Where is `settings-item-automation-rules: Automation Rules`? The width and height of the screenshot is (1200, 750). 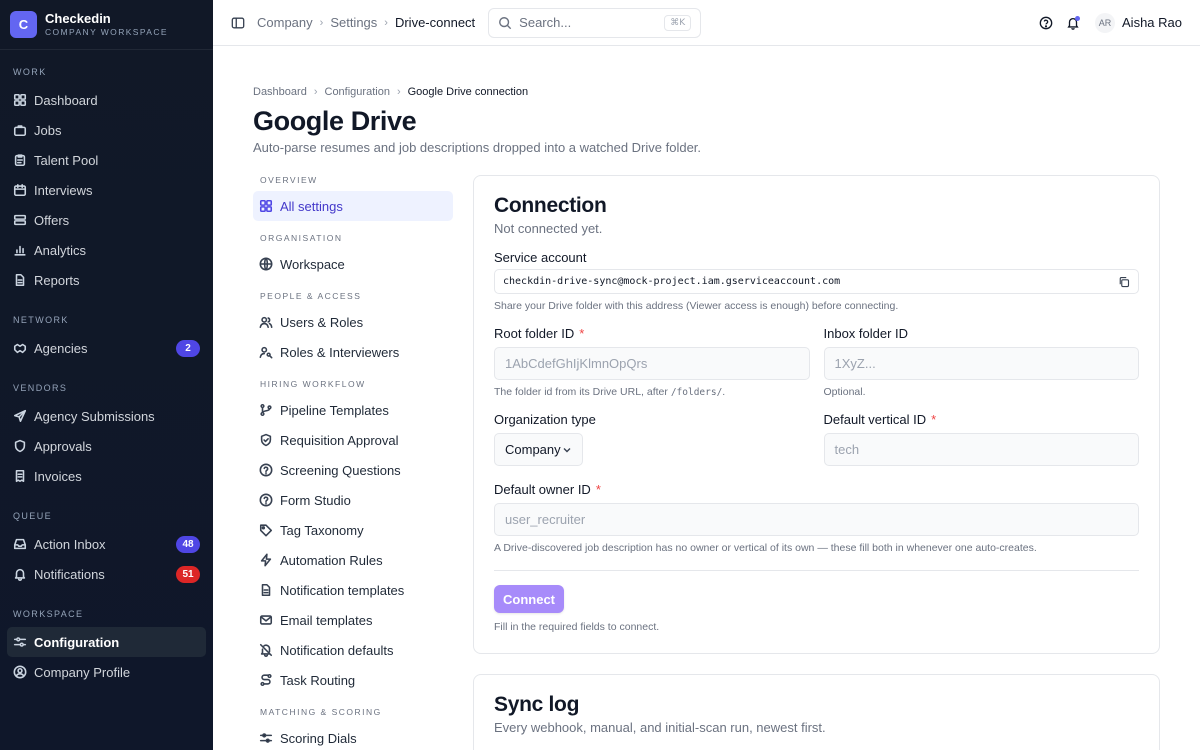
settings-item-automation-rules: Automation Rules is located at coordinates (353, 560).